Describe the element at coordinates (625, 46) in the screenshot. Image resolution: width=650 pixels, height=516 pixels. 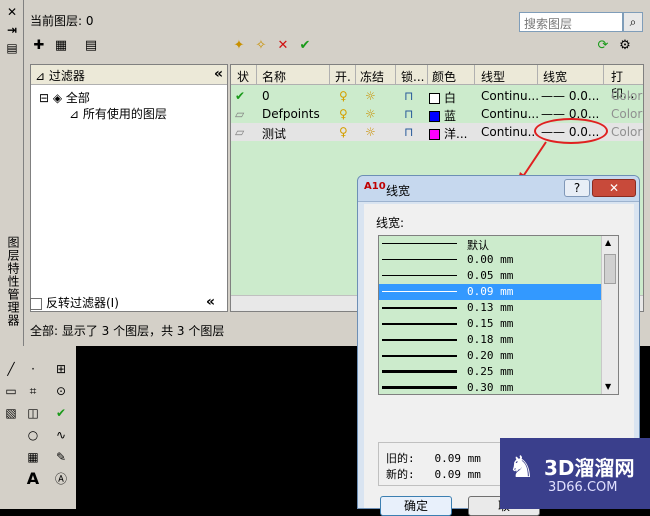
I see `settings-icon: ⚙` at that location.